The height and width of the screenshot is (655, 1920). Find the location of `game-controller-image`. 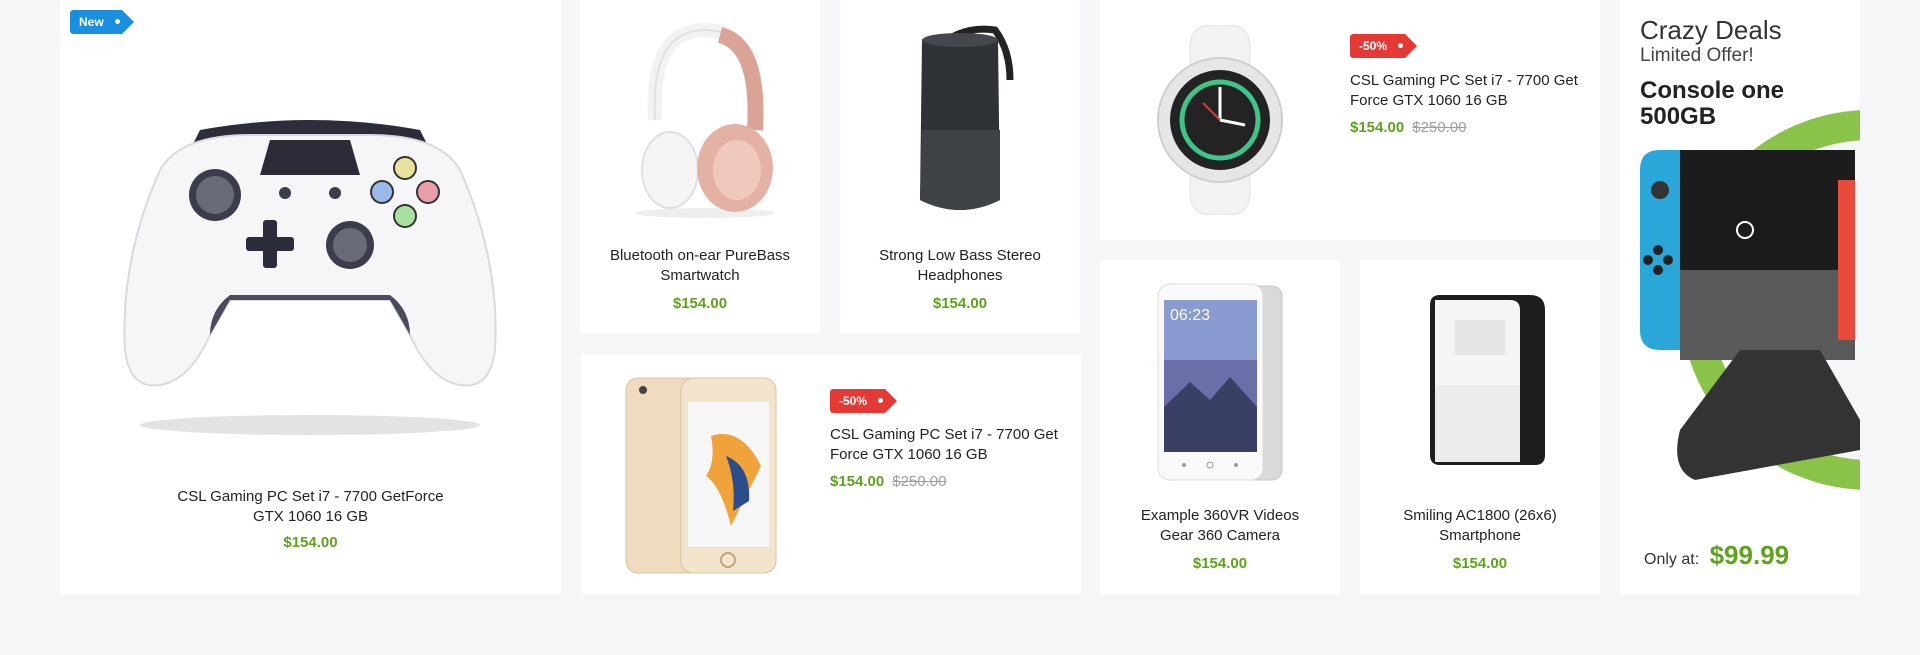

game-controller-image is located at coordinates (310, 277).